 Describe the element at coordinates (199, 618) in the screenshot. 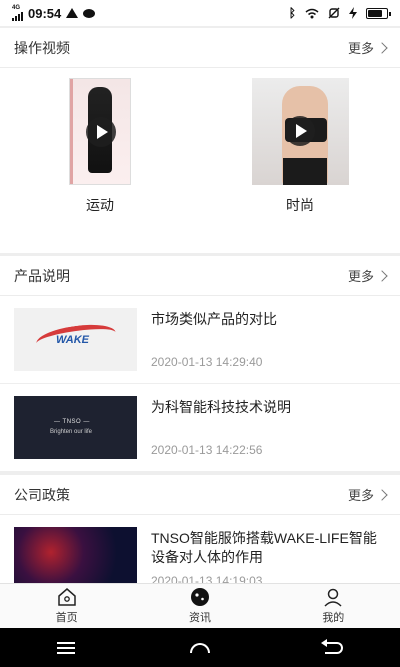

I see `tab-label: 资讯` at that location.